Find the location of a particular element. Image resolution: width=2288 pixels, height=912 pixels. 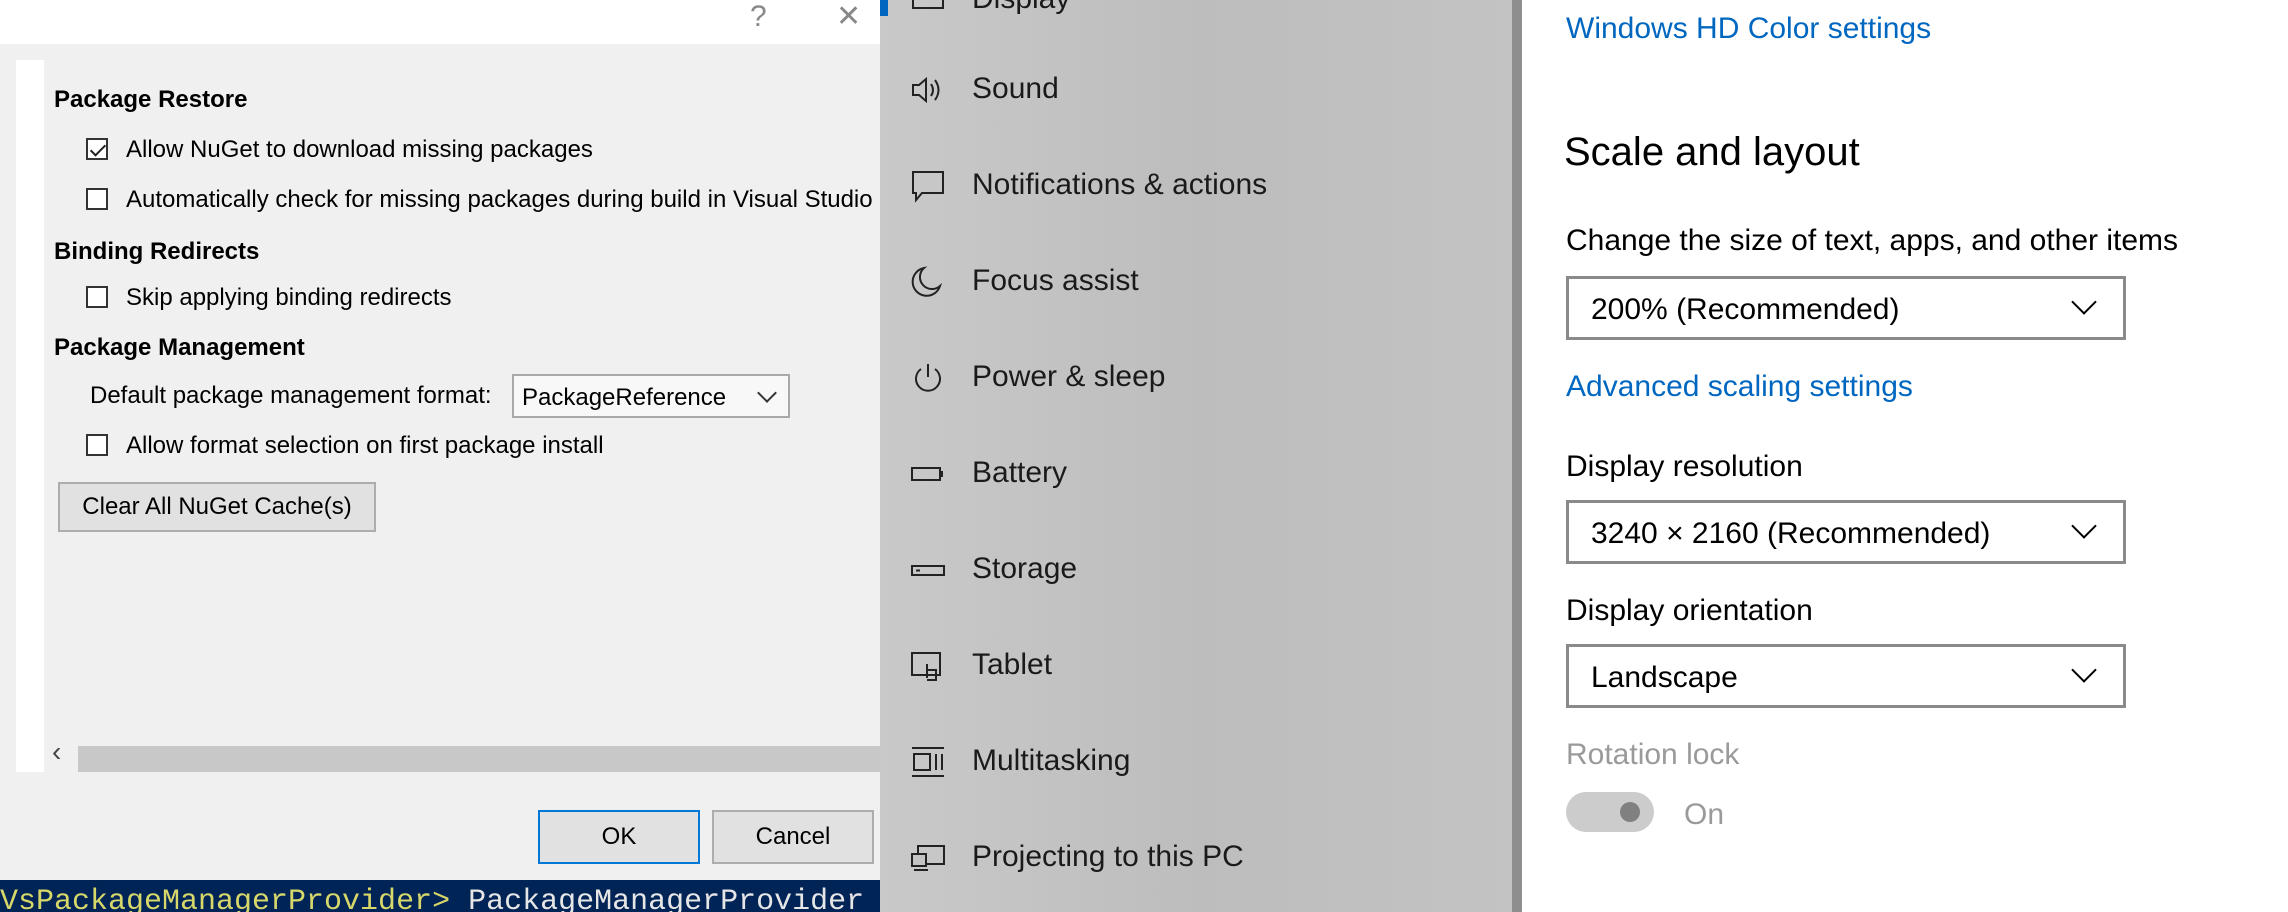

nav-item-tablet: Tablet is located at coordinates (1199, 665).